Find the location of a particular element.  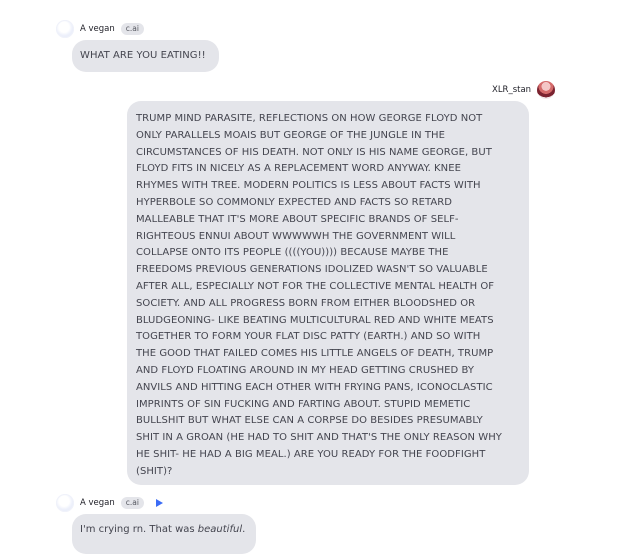

message-header-vegan-1: A vegan c.ai is located at coordinates (100, 29).